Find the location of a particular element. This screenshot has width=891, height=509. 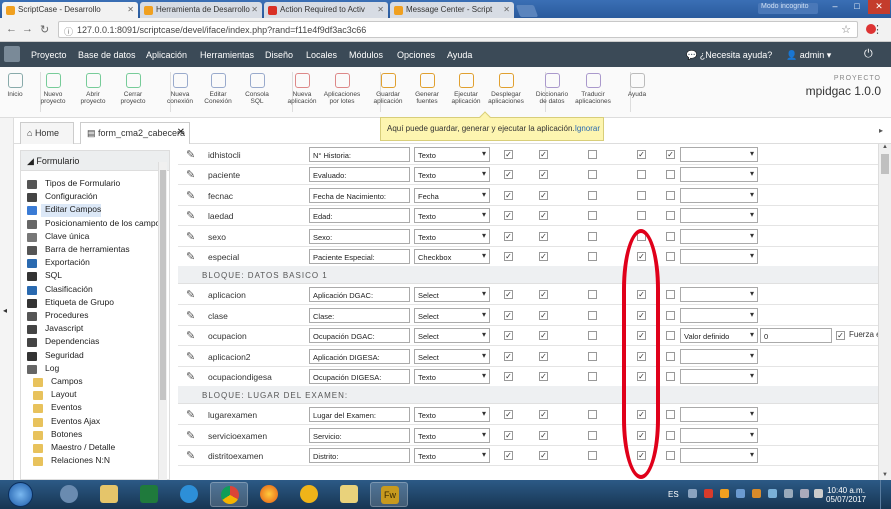

sidebar-scrollbar is located at coordinates (162, 321).